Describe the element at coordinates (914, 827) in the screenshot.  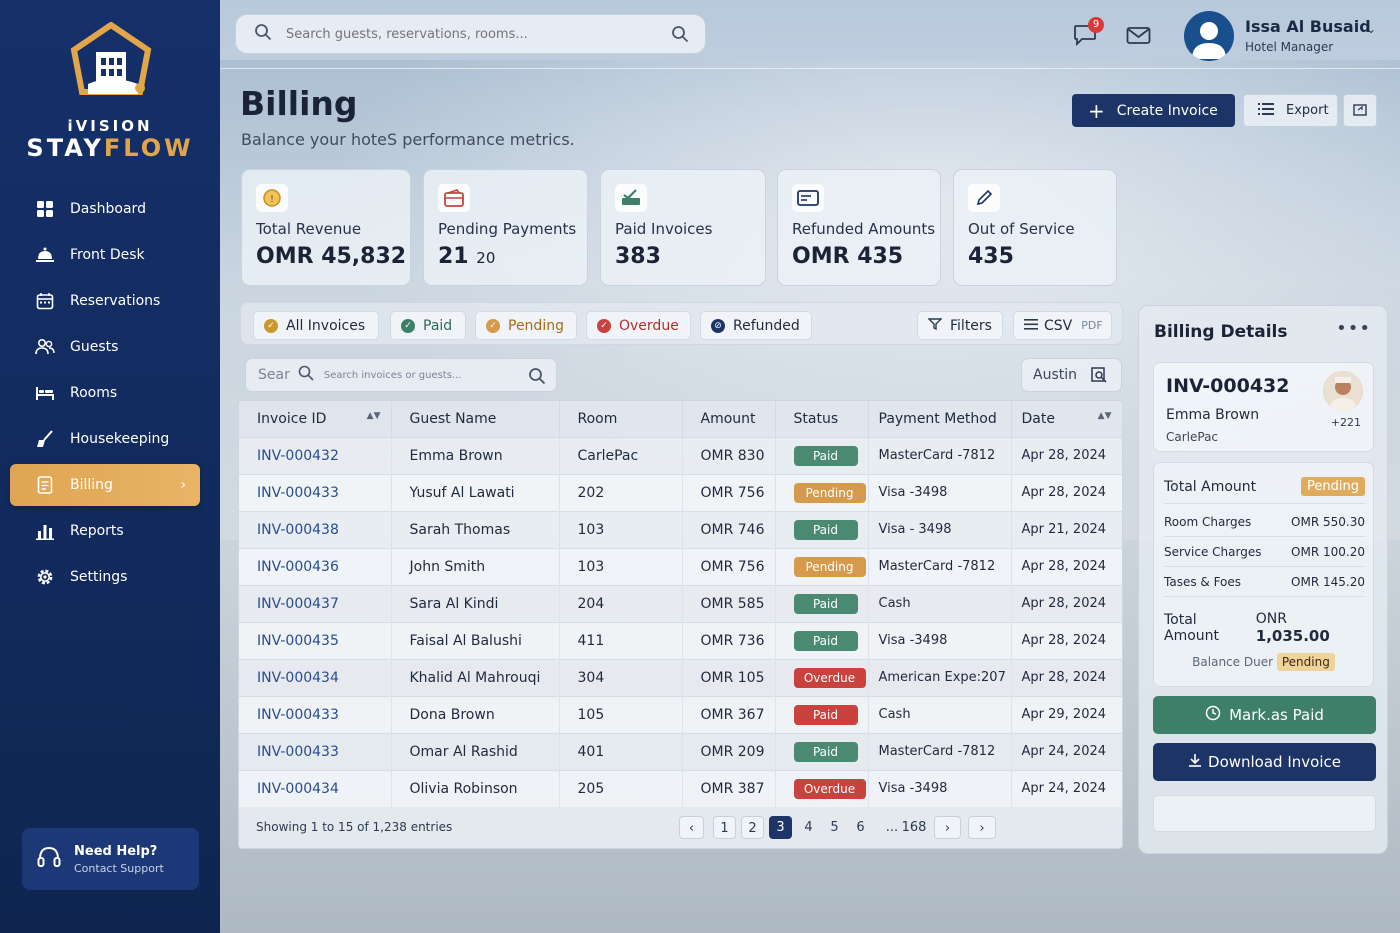
I see `page-button: 168` at that location.